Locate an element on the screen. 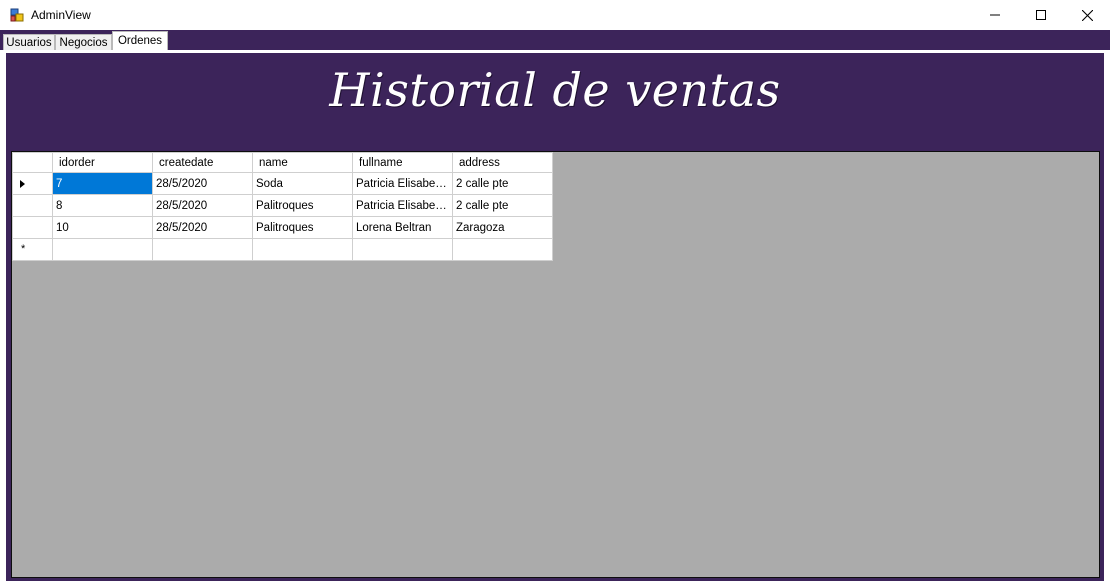 The width and height of the screenshot is (1110, 585). new-cell-fullname is located at coordinates (402, 249).